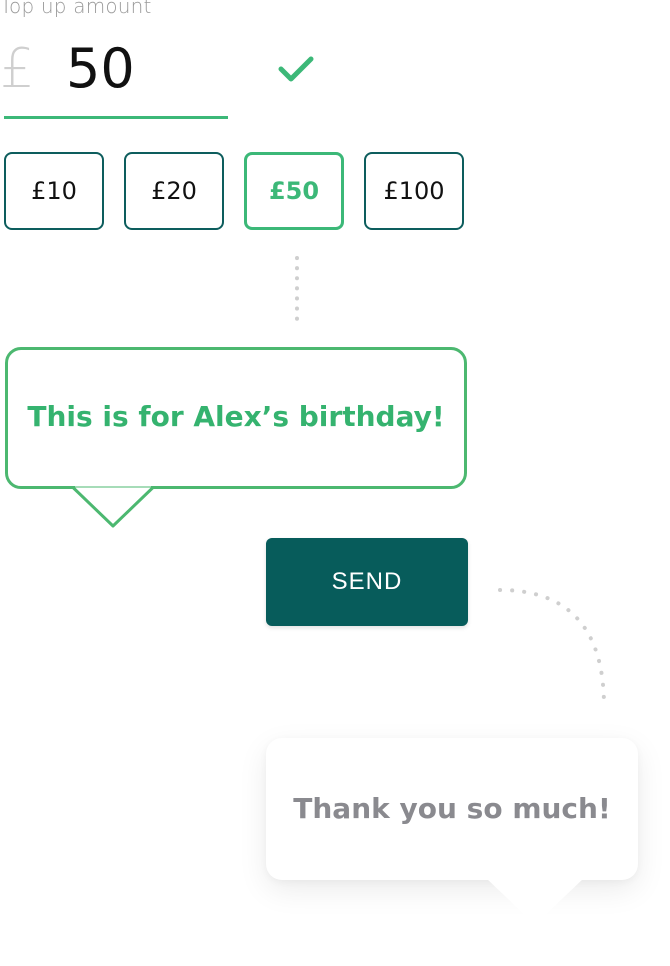 This screenshot has width=670, height=966. I want to click on reply-bubble-tail, so click(535, 899).